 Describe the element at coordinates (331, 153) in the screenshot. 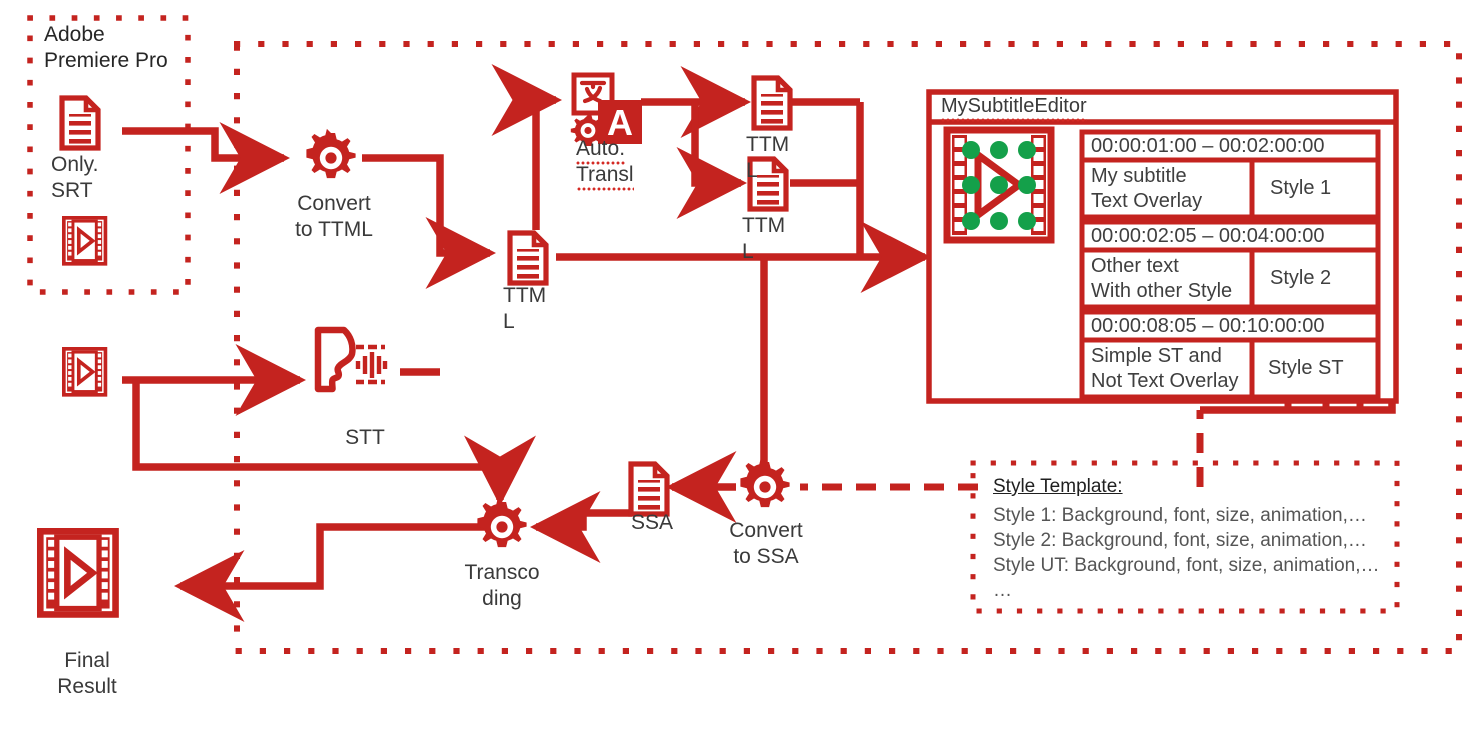

I see `convert-to-ttml-gear-icon` at that location.